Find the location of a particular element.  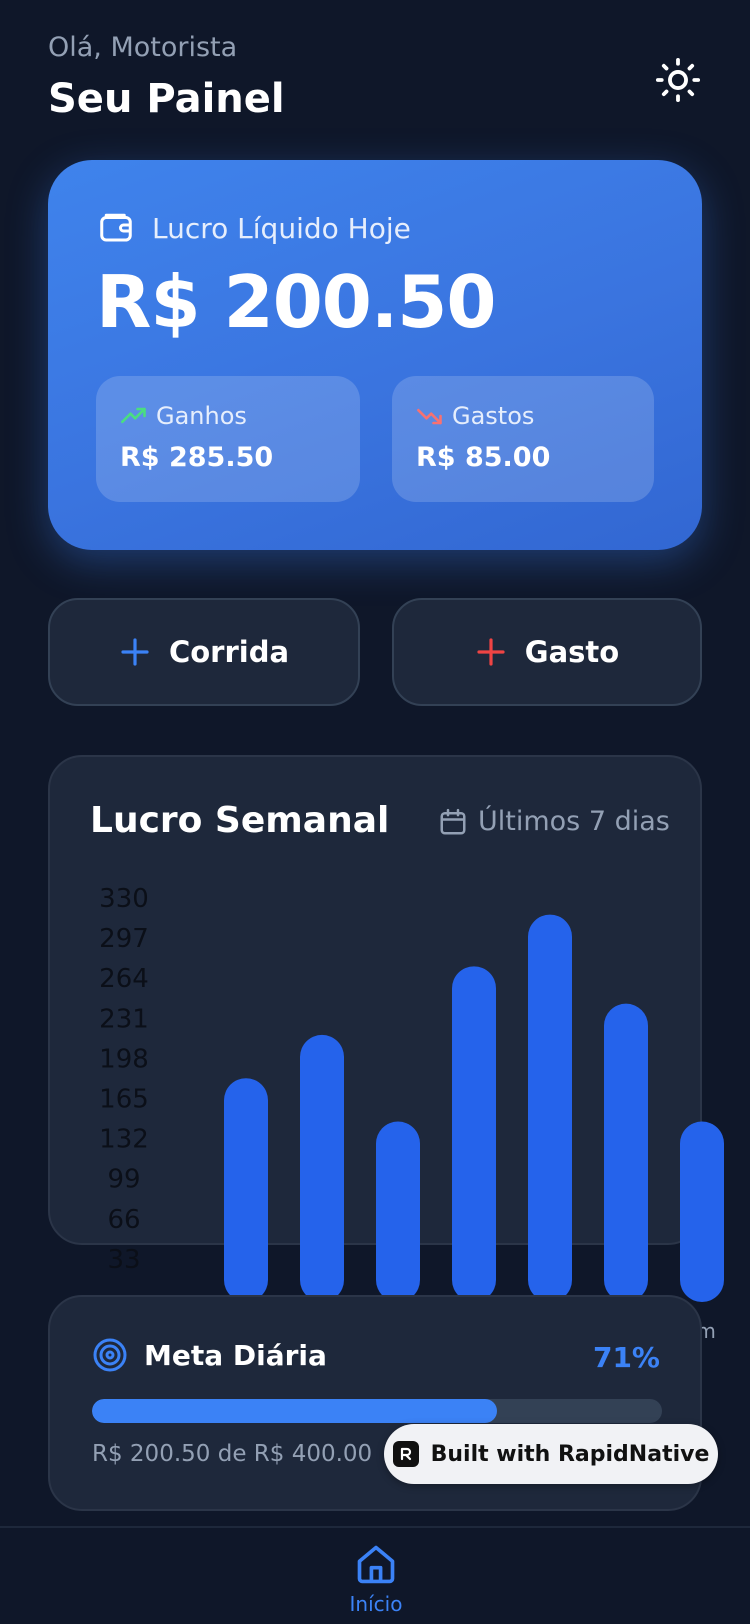

add-ride-button: Corrida is located at coordinates (204, 652).